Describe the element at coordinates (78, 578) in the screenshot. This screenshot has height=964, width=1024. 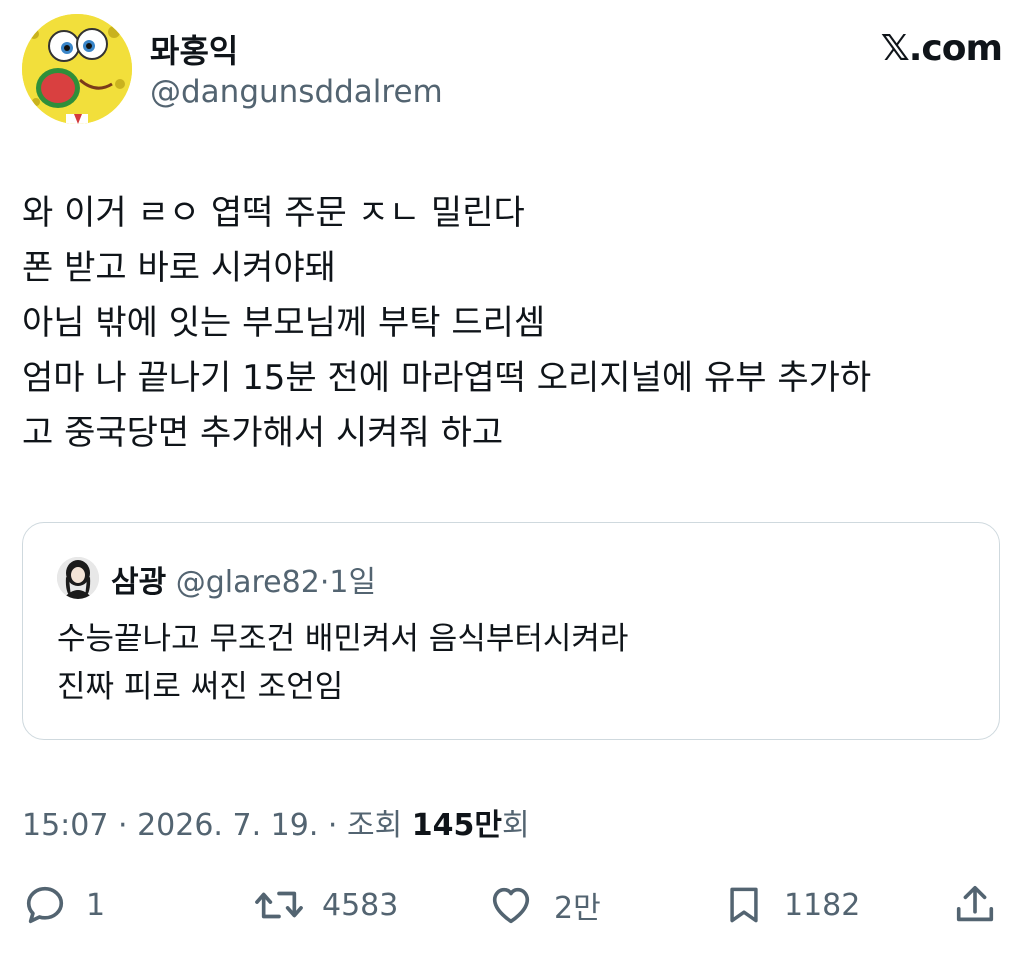
I see `quoted-user-avatar` at that location.